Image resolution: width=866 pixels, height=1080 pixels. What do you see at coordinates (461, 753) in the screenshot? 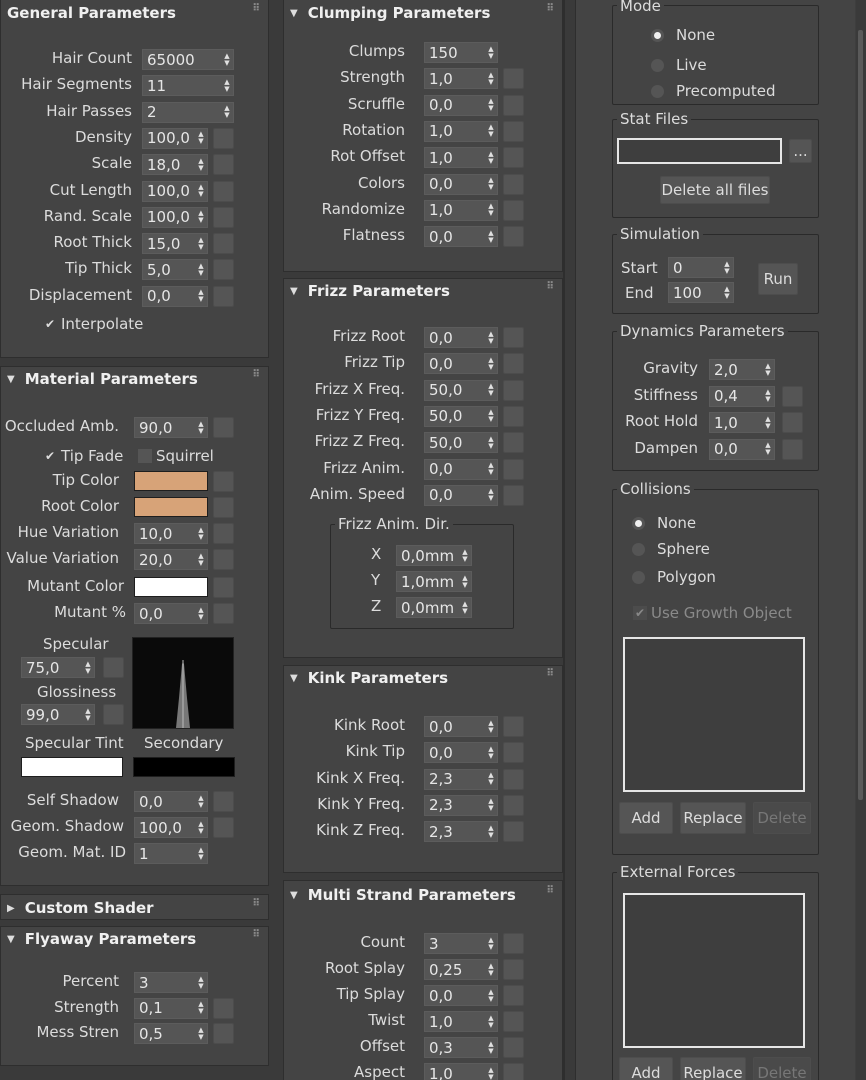
I see `kink-tip-spinner: 0,0 ▲ ▼` at bounding box center [461, 753].